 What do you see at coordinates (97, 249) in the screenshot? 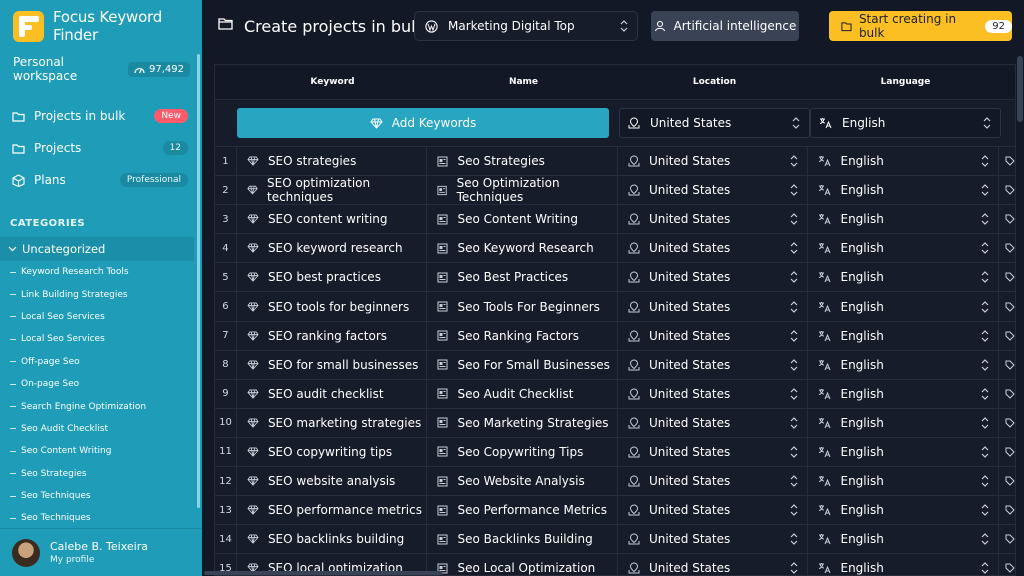
I see `category-selected: Uncategorized` at bounding box center [97, 249].